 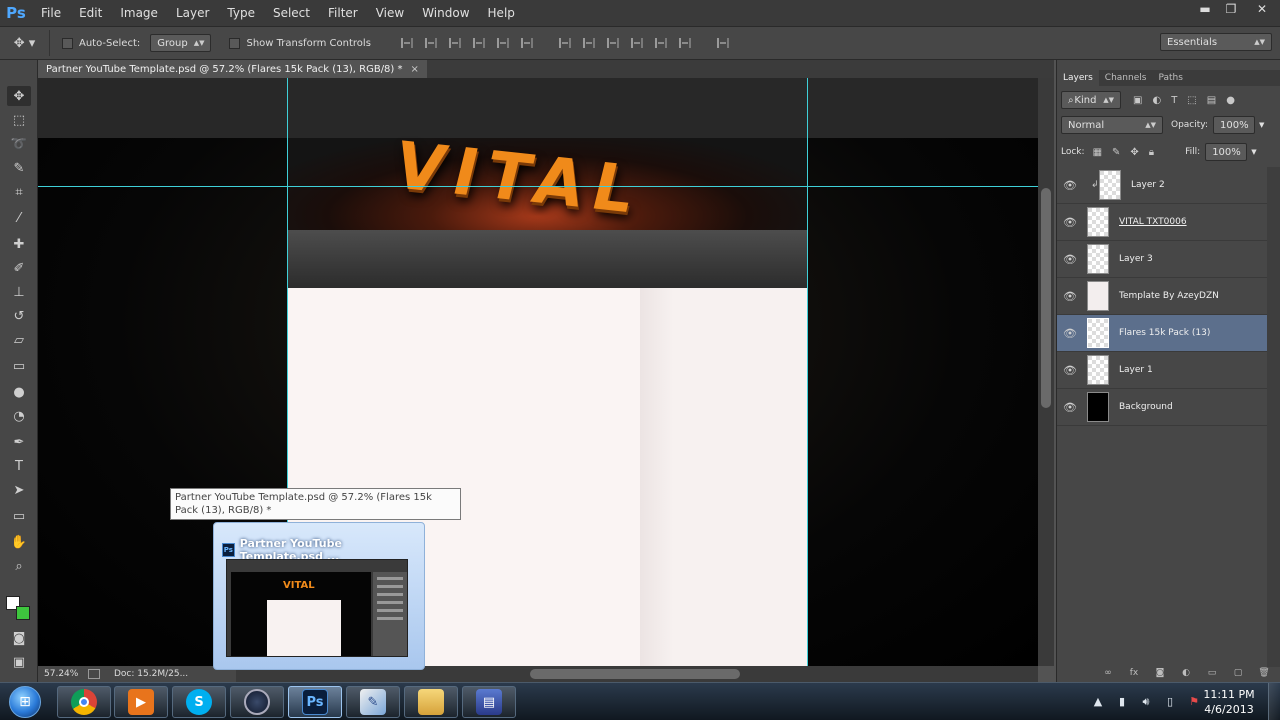 What do you see at coordinates (19, 490) in the screenshot?
I see `path-selection-tool-icon: ➤` at bounding box center [19, 490].